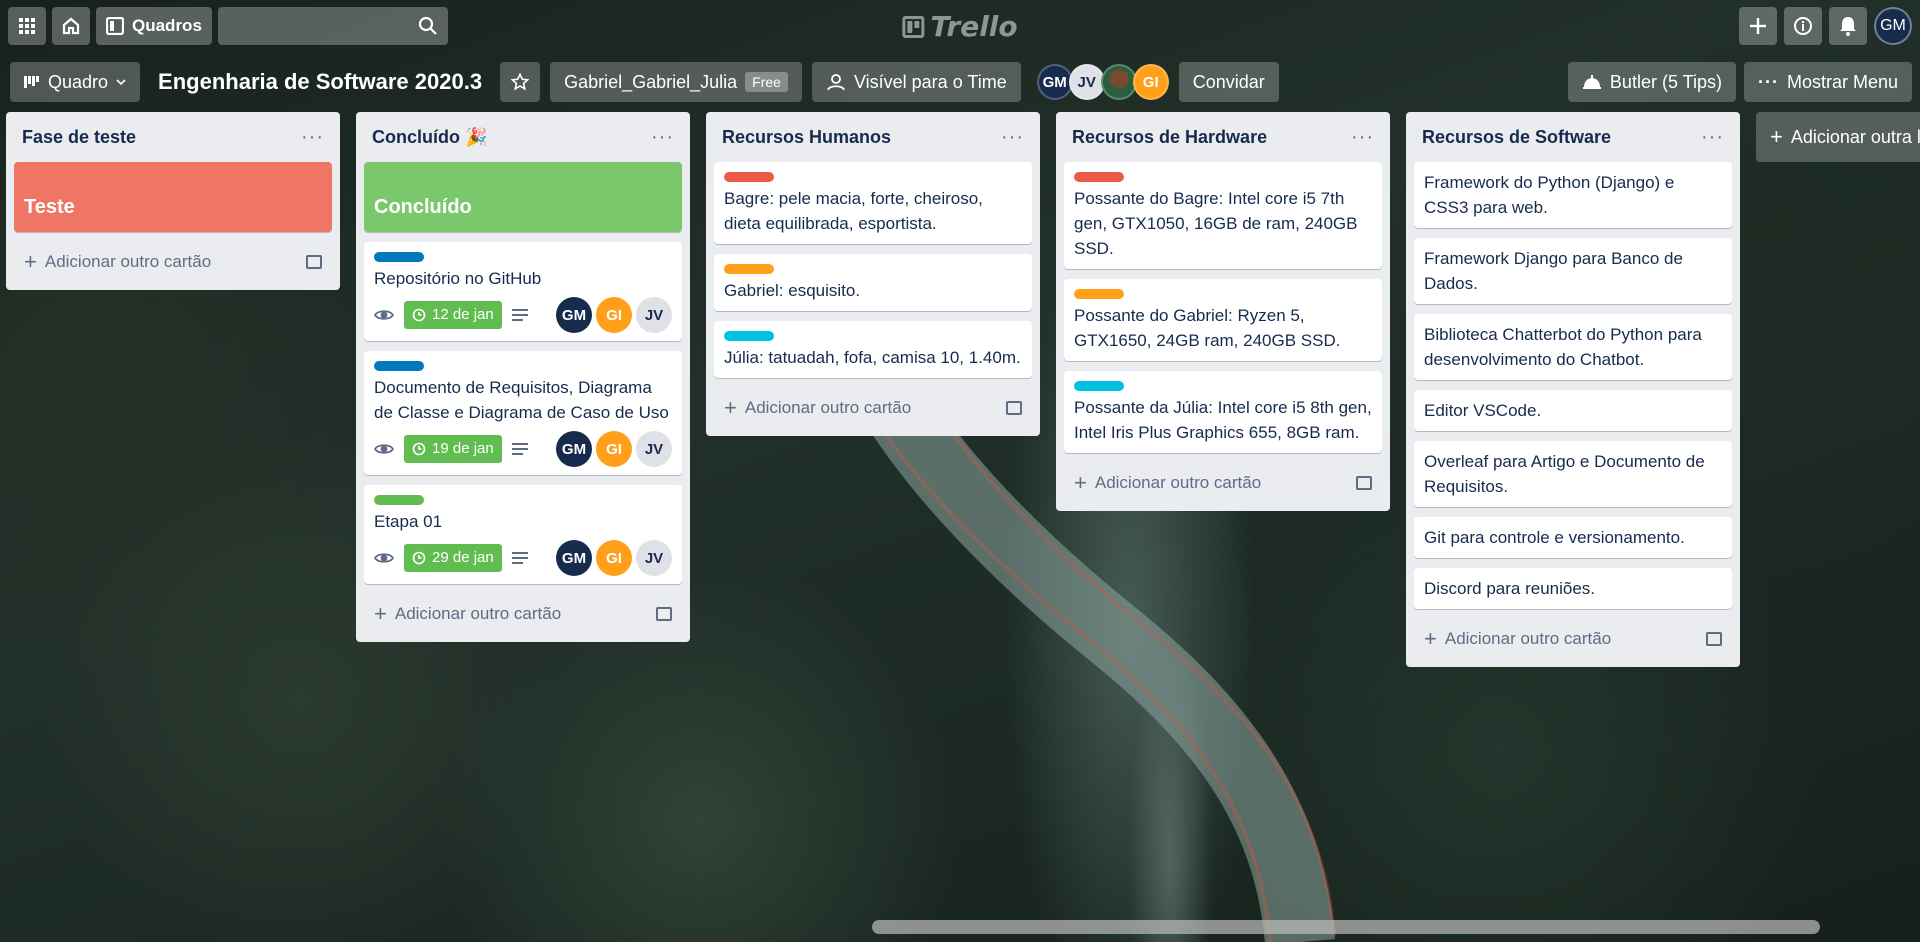 This screenshot has width=1920, height=942. I want to click on show-menu-button: ··· Mostrar Menu, so click(1827, 82).